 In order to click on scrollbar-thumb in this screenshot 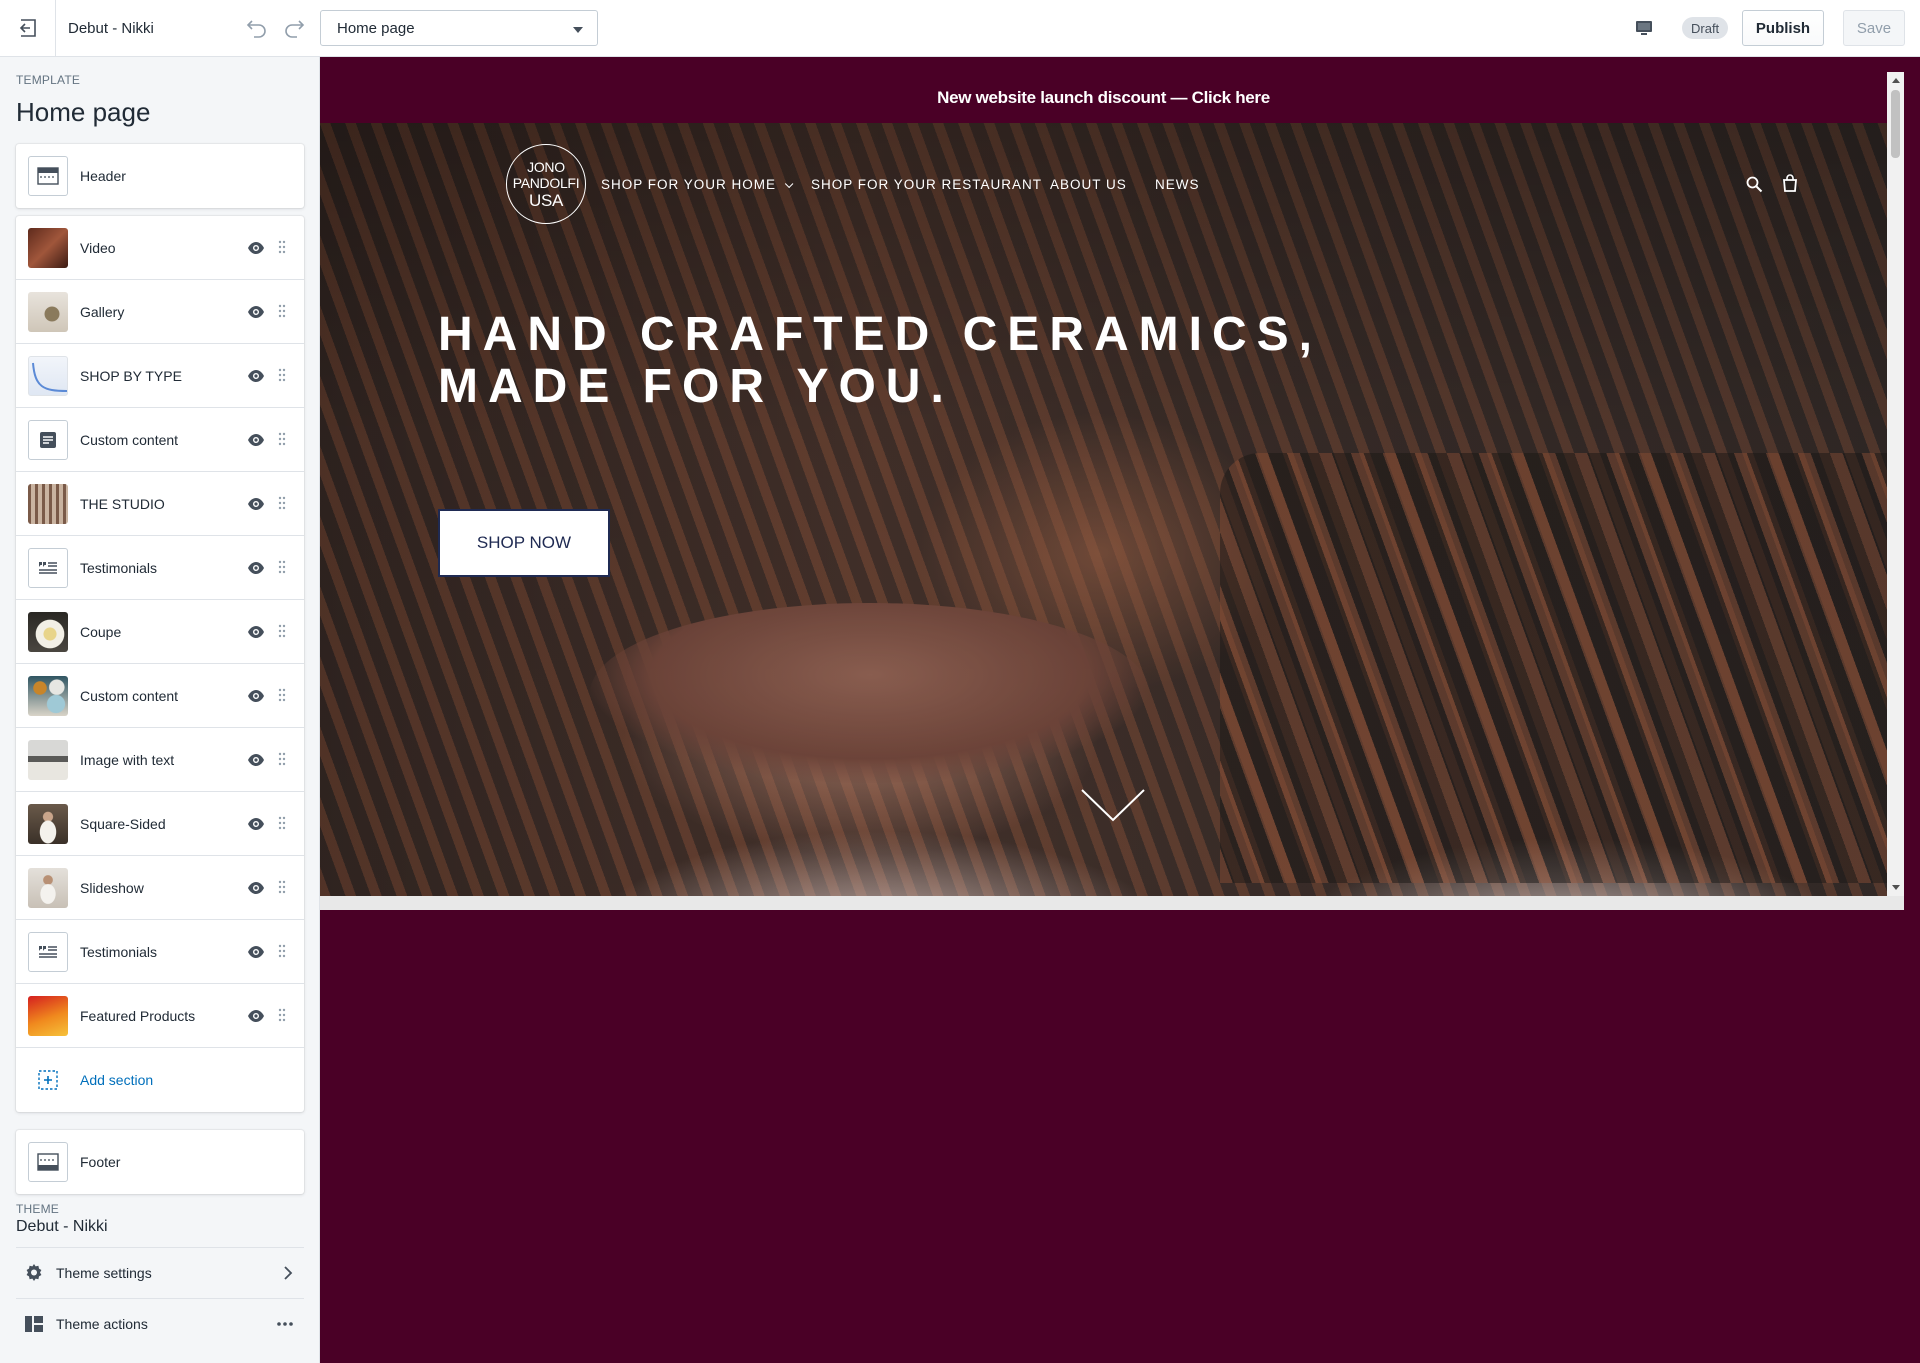, I will do `click(1895, 124)`.